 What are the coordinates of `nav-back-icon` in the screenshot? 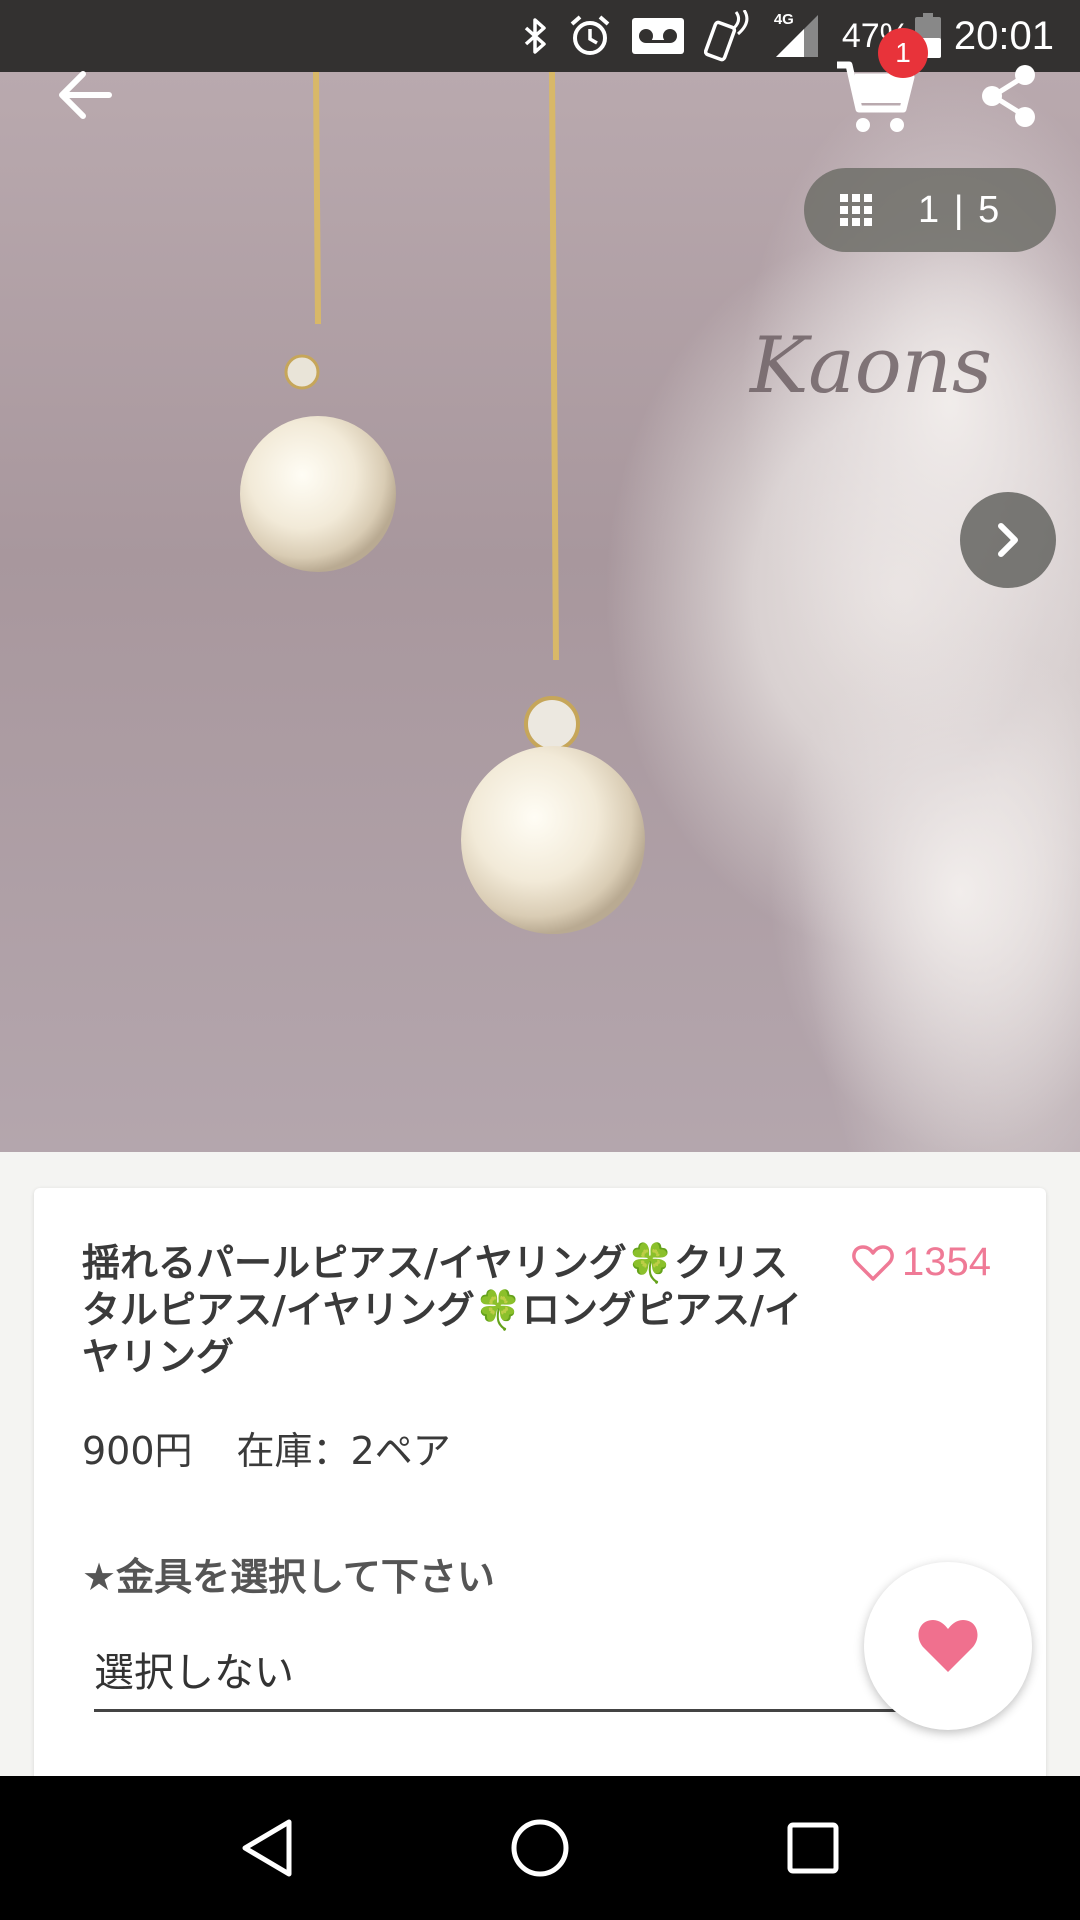 It's located at (267, 1848).